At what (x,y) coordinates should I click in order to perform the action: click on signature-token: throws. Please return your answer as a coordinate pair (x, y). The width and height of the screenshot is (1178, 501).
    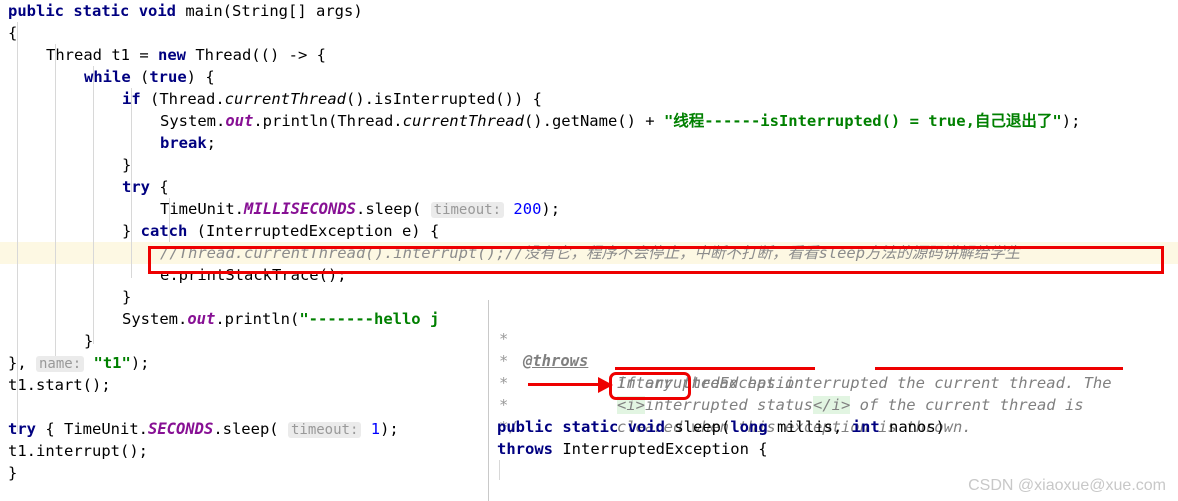
    Looking at the image, I should click on (525, 449).